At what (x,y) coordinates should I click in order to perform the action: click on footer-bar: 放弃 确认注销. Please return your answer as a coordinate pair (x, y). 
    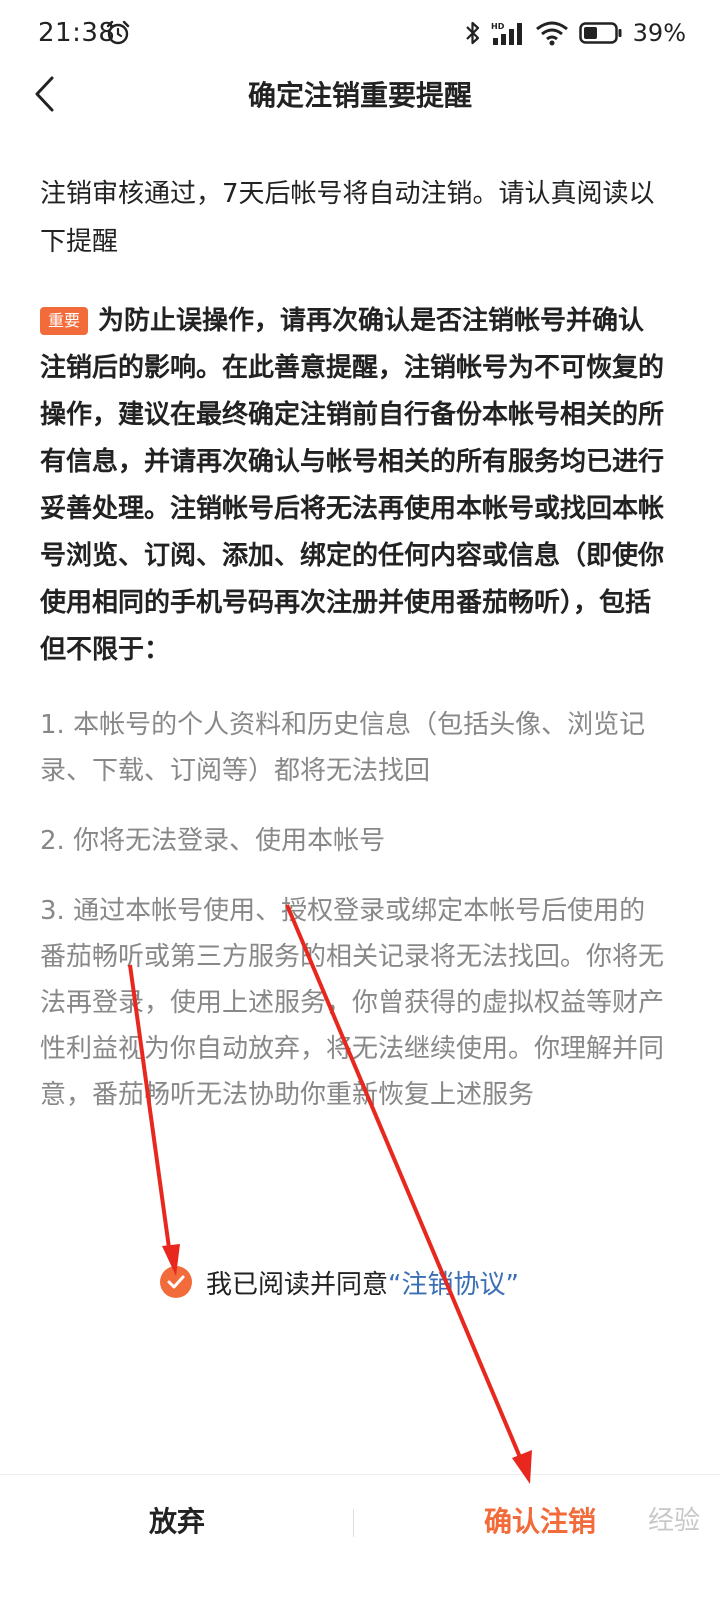
    Looking at the image, I should click on (360, 1521).